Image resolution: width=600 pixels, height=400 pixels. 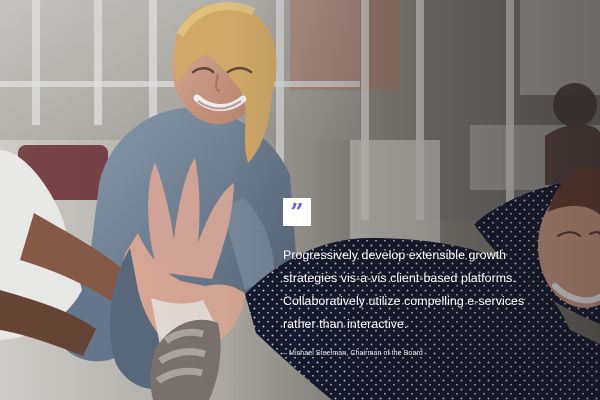 What do you see at coordinates (297, 212) in the screenshot?
I see `quote-mark-icon: ”` at bounding box center [297, 212].